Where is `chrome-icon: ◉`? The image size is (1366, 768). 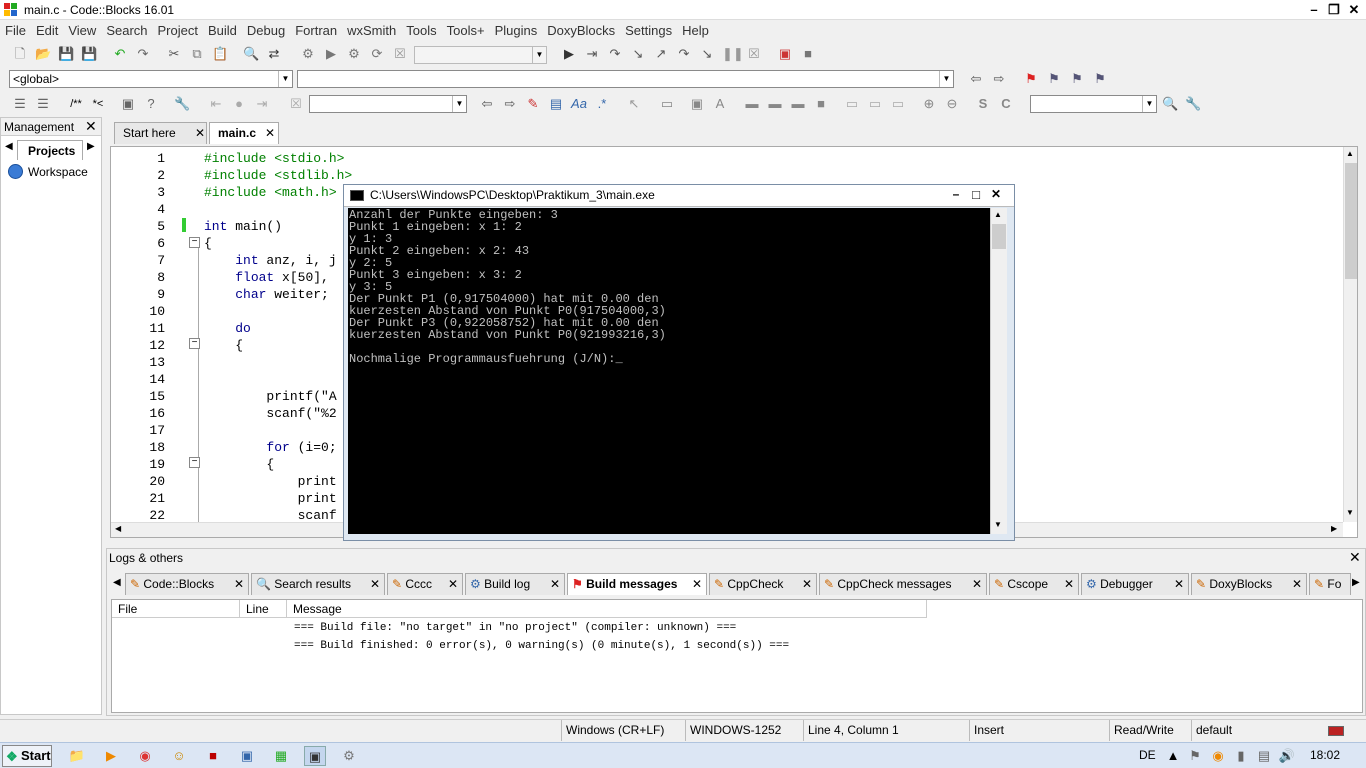
chrome-icon: ◉ is located at coordinates (145, 756).